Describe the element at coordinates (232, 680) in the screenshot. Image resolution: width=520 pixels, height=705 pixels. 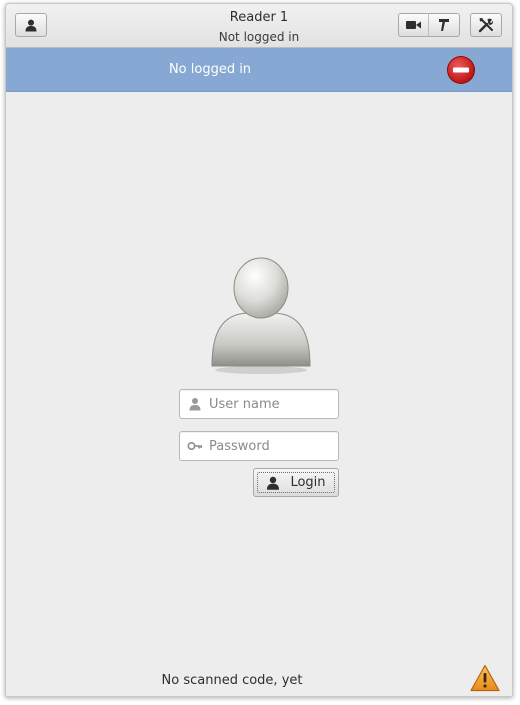
I see `scan-status-text: No scanned code, yet` at that location.